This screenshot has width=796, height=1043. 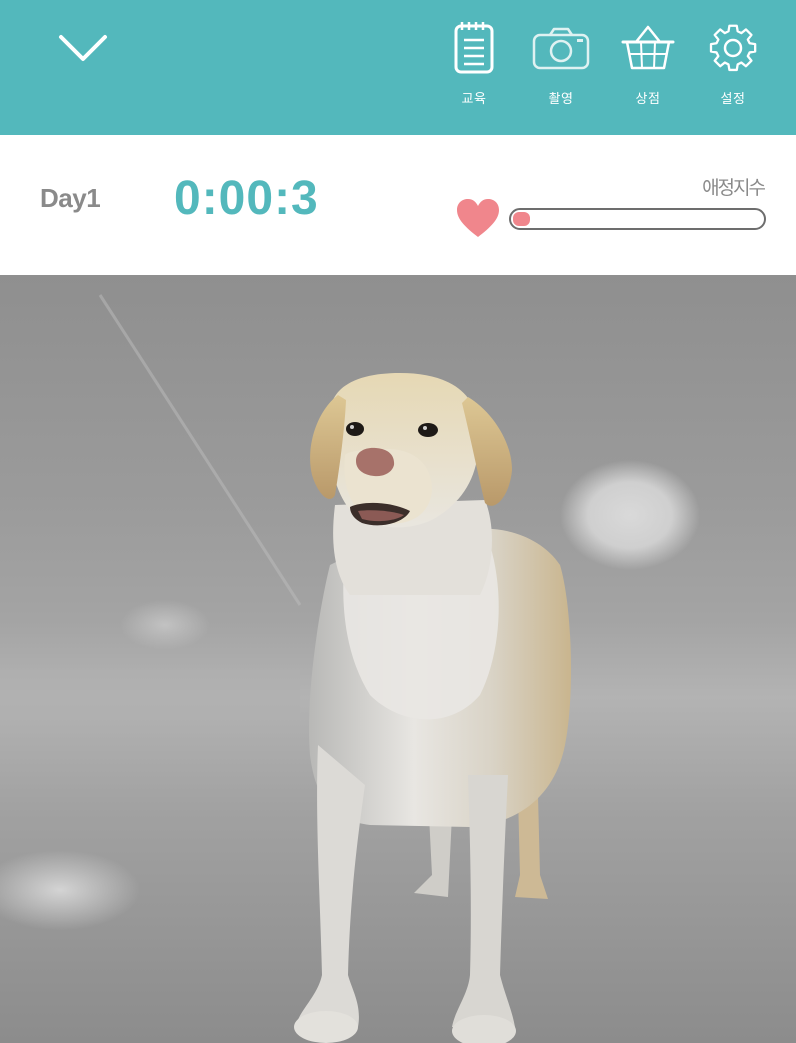 I want to click on settings-label: 설정, so click(x=733, y=99).